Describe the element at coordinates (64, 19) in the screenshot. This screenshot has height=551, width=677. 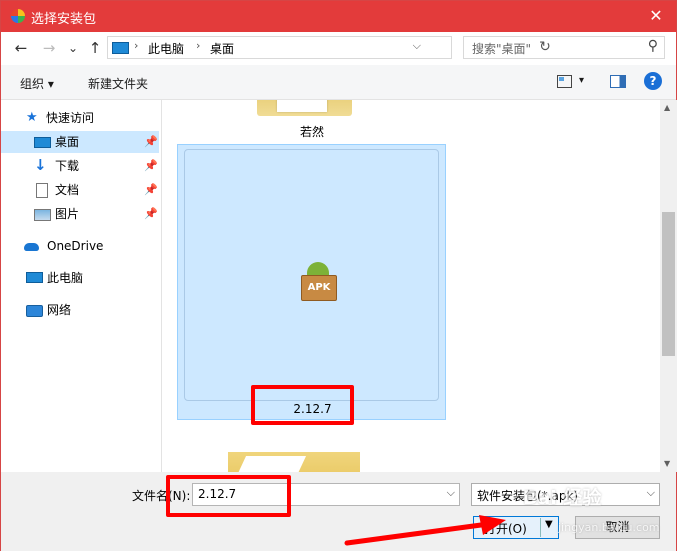
I see `dialog-title: 选择安装包` at that location.